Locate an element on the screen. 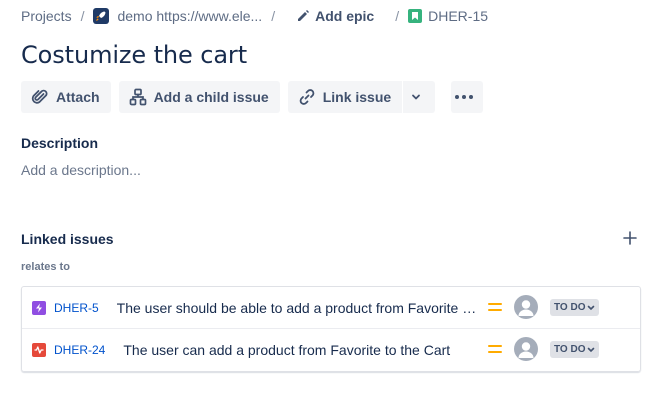 The width and height of the screenshot is (667, 403). breadcrumb-projects: Projects is located at coordinates (46, 16).